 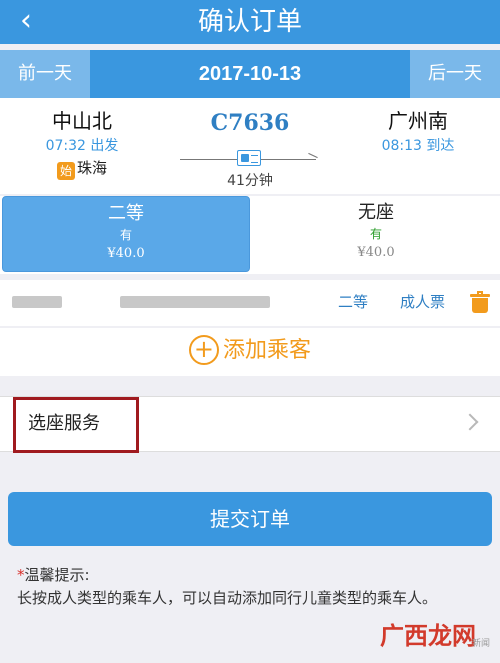 What do you see at coordinates (418, 121) in the screenshot?
I see `arrival-station-name: 广州南` at bounding box center [418, 121].